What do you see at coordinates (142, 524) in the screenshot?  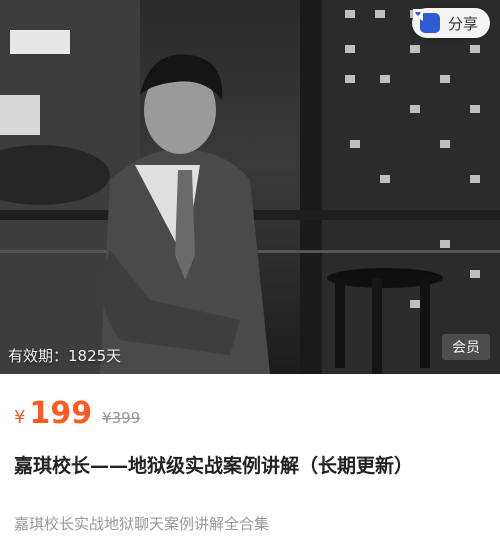 I see `course-subtitle: 嘉琪校长实战地狱聊天案例讲解全合集` at bounding box center [142, 524].